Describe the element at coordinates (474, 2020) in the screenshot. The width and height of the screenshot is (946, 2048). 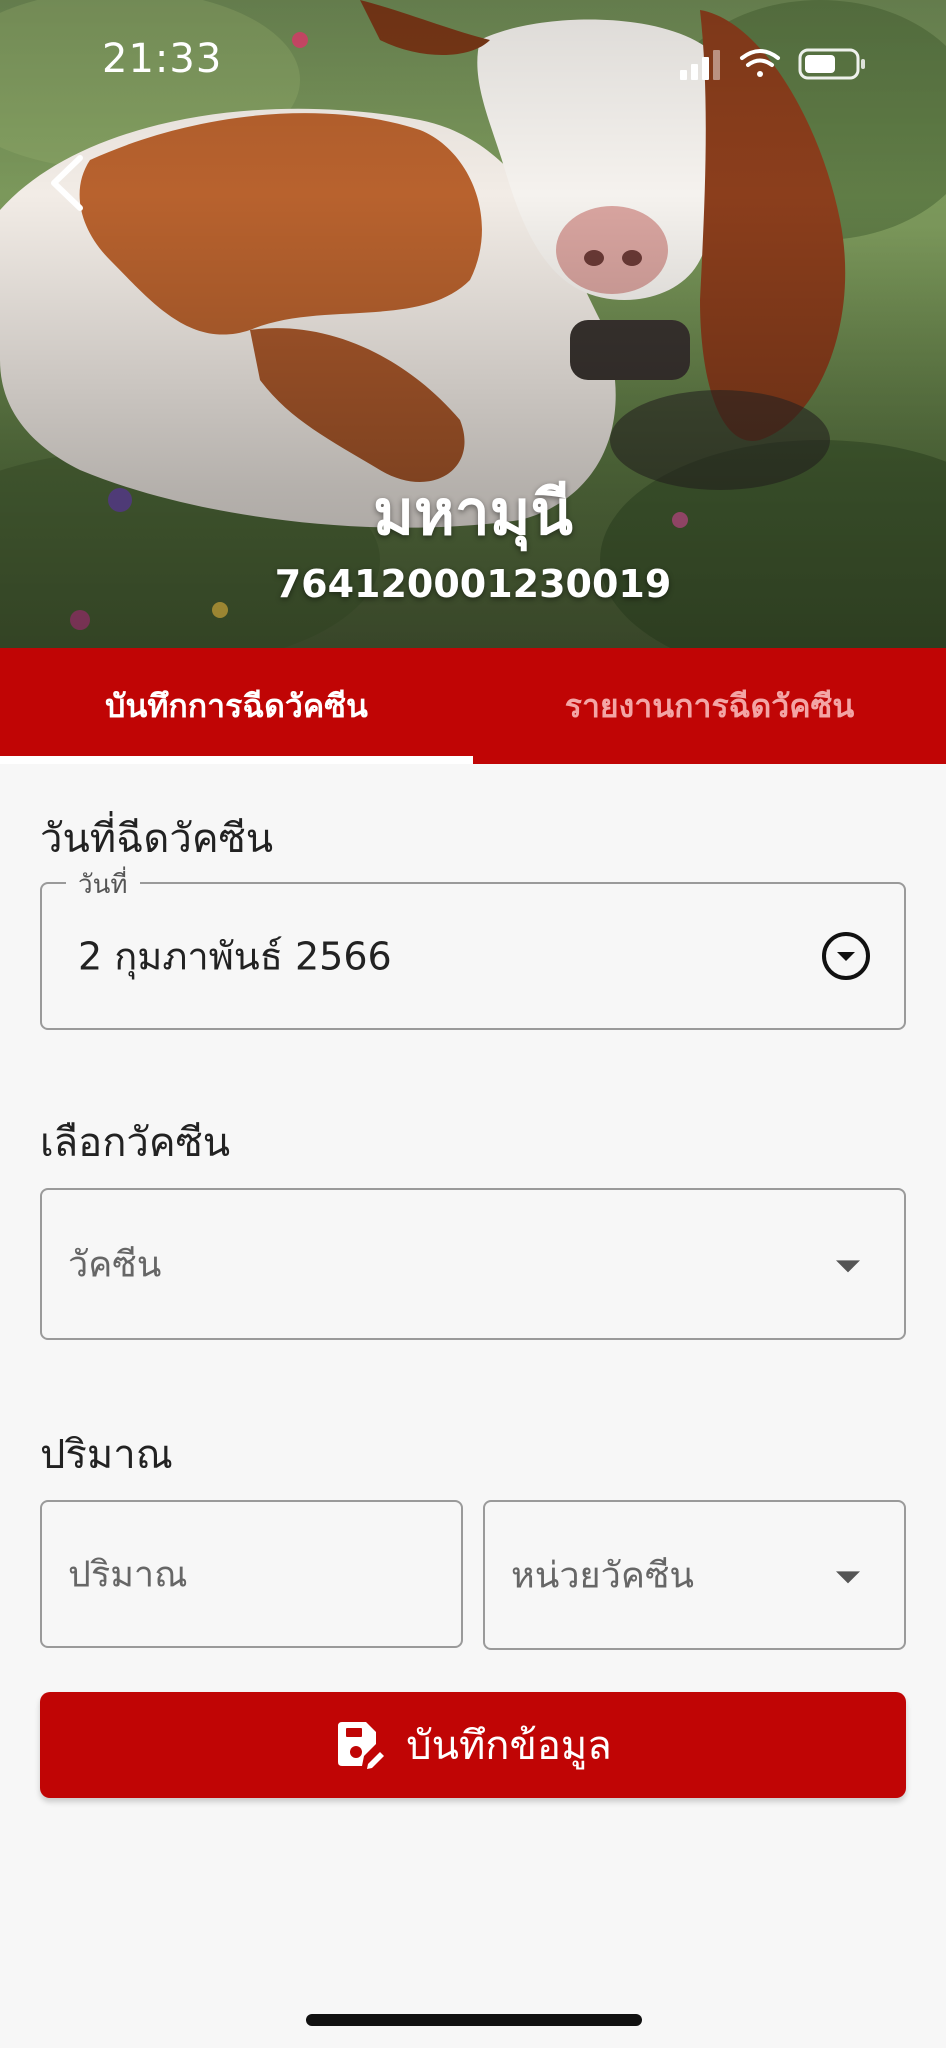
I see `home-indicator` at that location.